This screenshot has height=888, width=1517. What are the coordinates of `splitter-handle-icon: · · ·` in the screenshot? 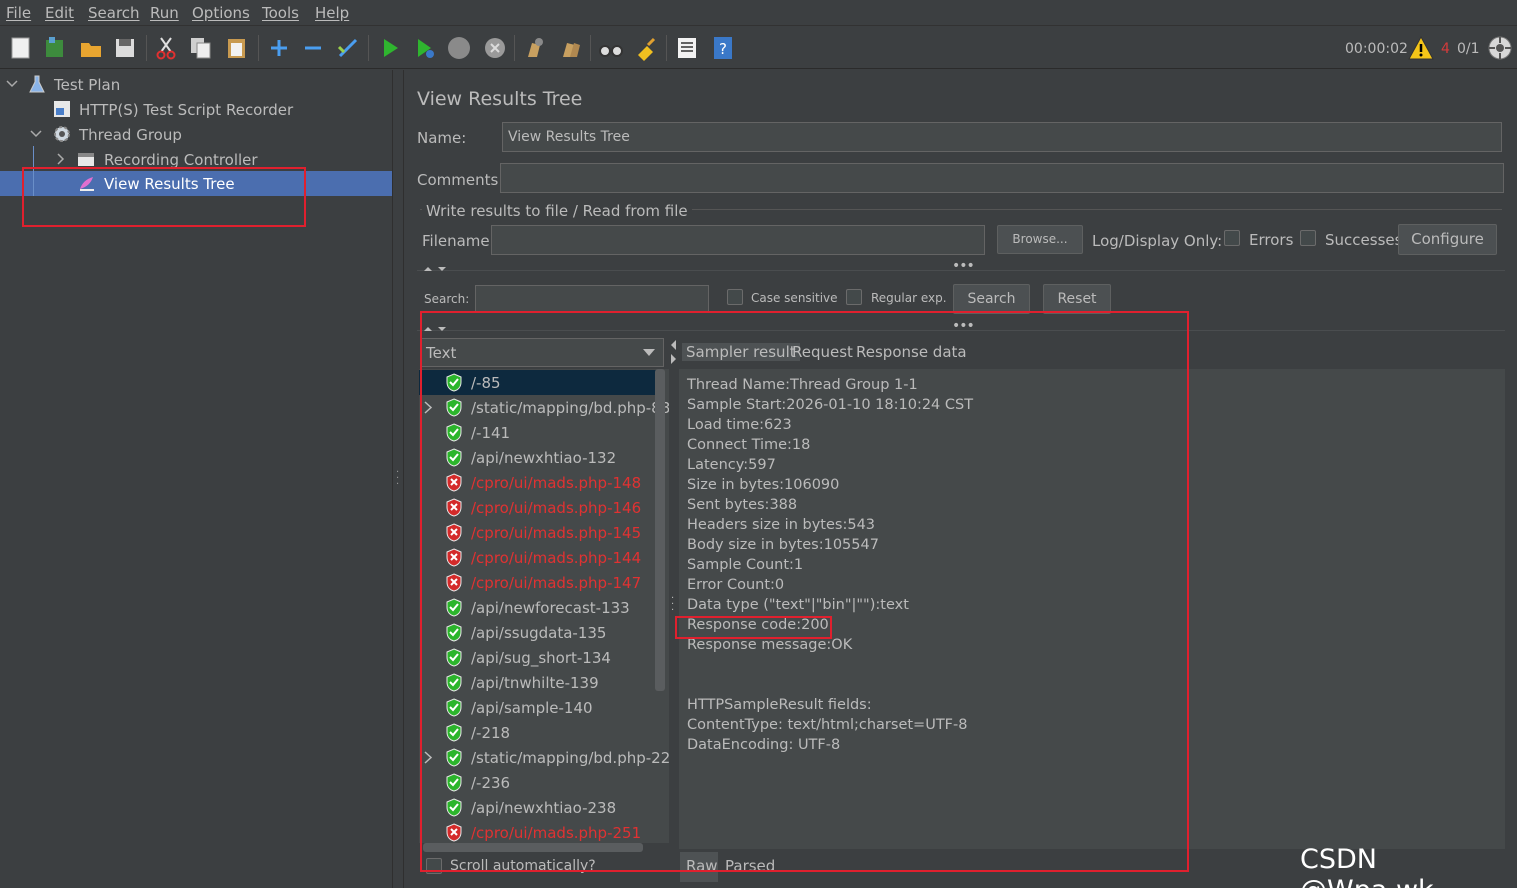 It's located at (398, 479).